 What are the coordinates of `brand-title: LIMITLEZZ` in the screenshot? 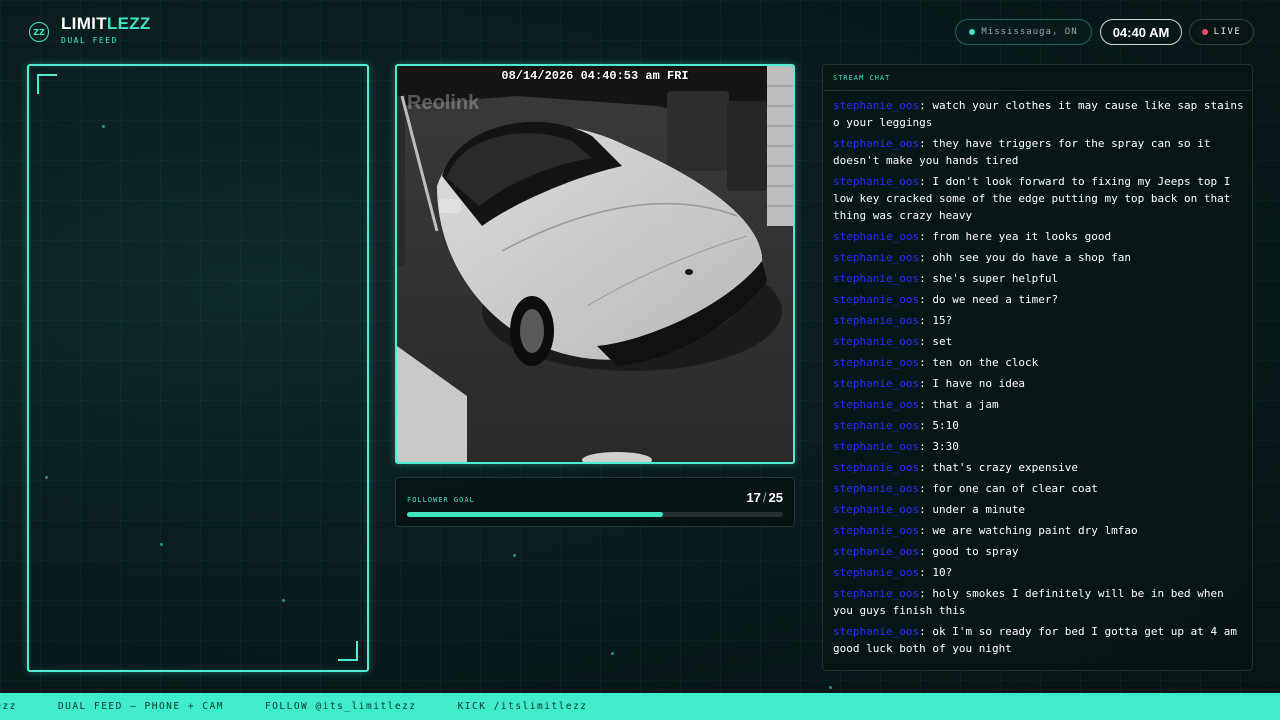 It's located at (106, 24).